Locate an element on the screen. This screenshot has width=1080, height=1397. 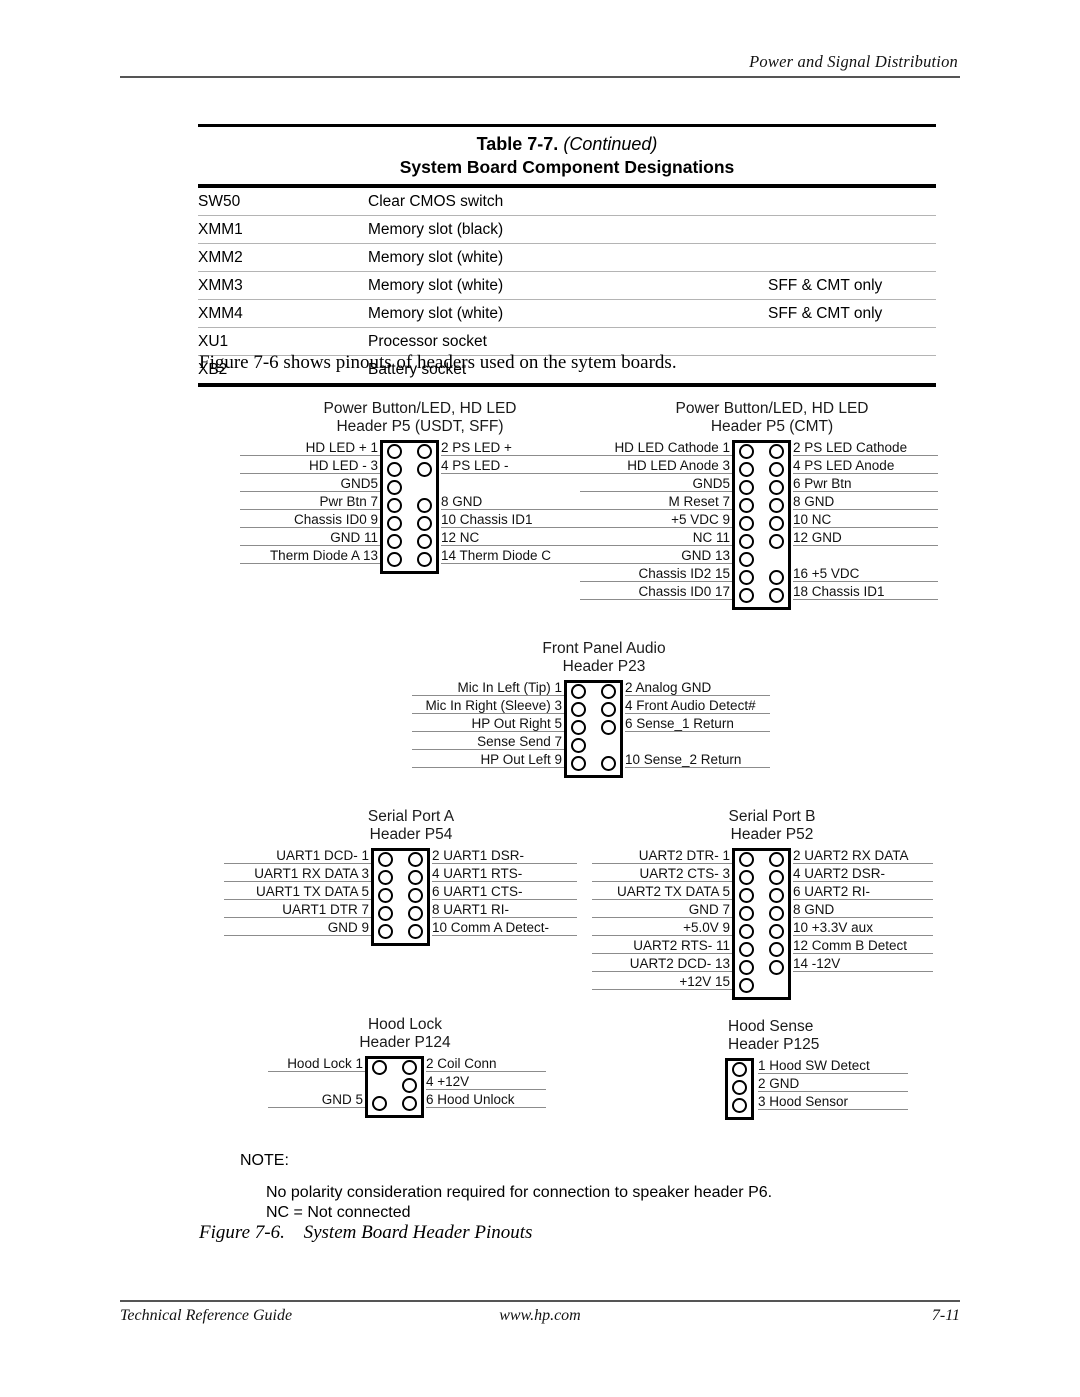
table-row: XMM3 Memory slot (white) SFF & CMT only is located at coordinates (567, 285).